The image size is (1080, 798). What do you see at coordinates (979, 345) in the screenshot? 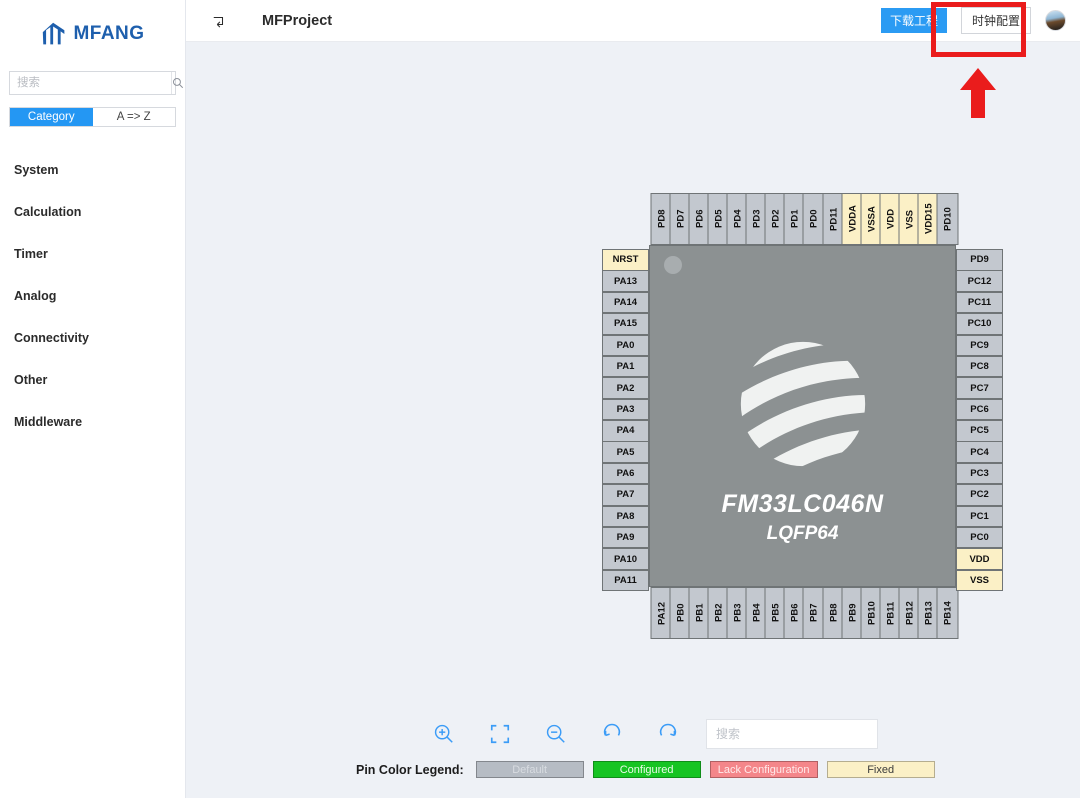
I see `pin-pc9: PC9` at bounding box center [979, 345].